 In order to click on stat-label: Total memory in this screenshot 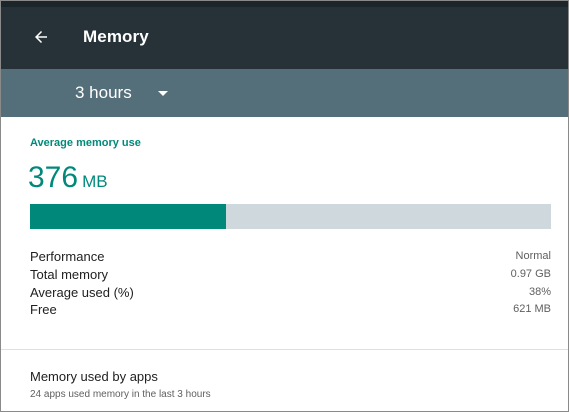, I will do `click(69, 274)`.